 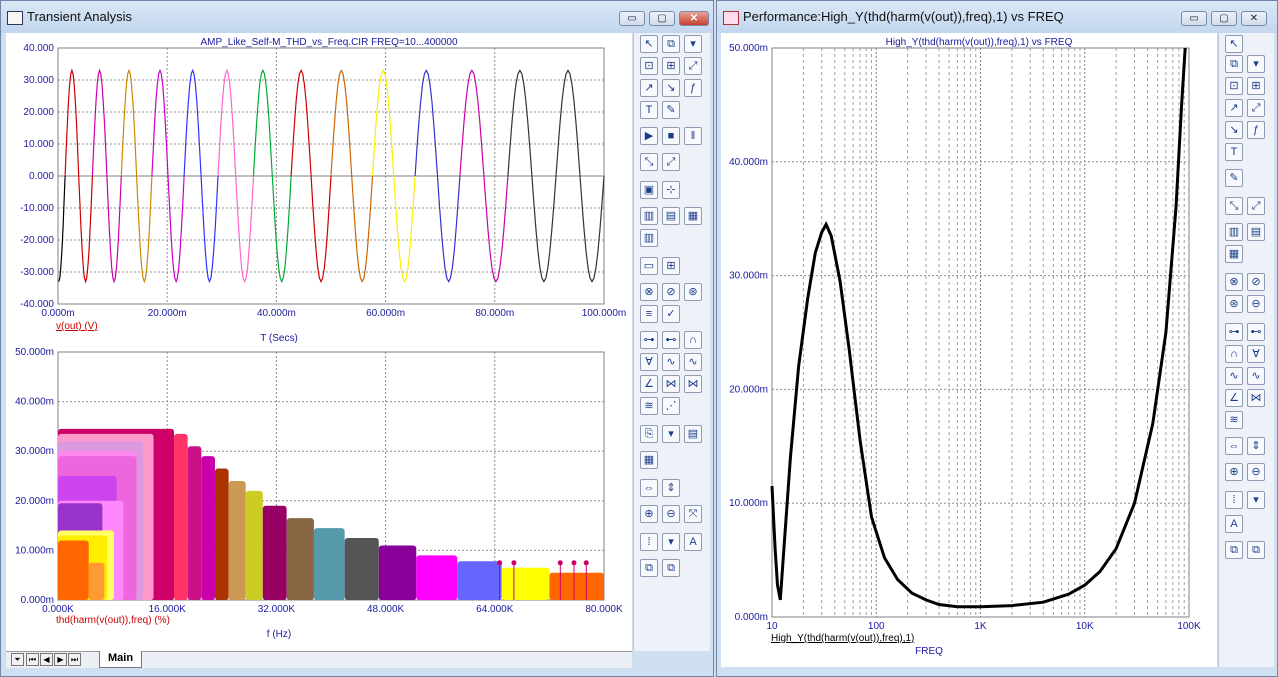 I want to click on axes-icon: ⊞, so click(x=671, y=266).